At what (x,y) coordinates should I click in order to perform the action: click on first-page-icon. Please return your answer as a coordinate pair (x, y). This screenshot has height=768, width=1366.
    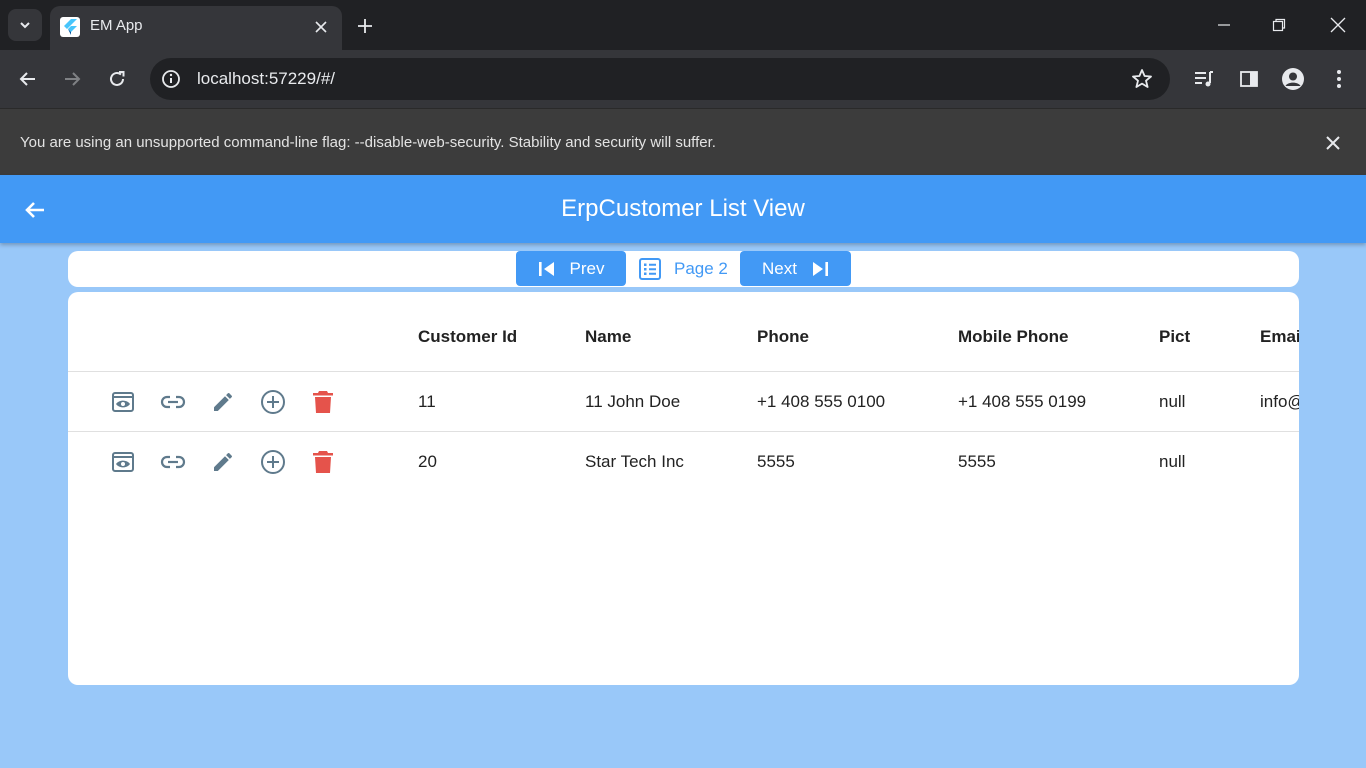
    Looking at the image, I should click on (546, 268).